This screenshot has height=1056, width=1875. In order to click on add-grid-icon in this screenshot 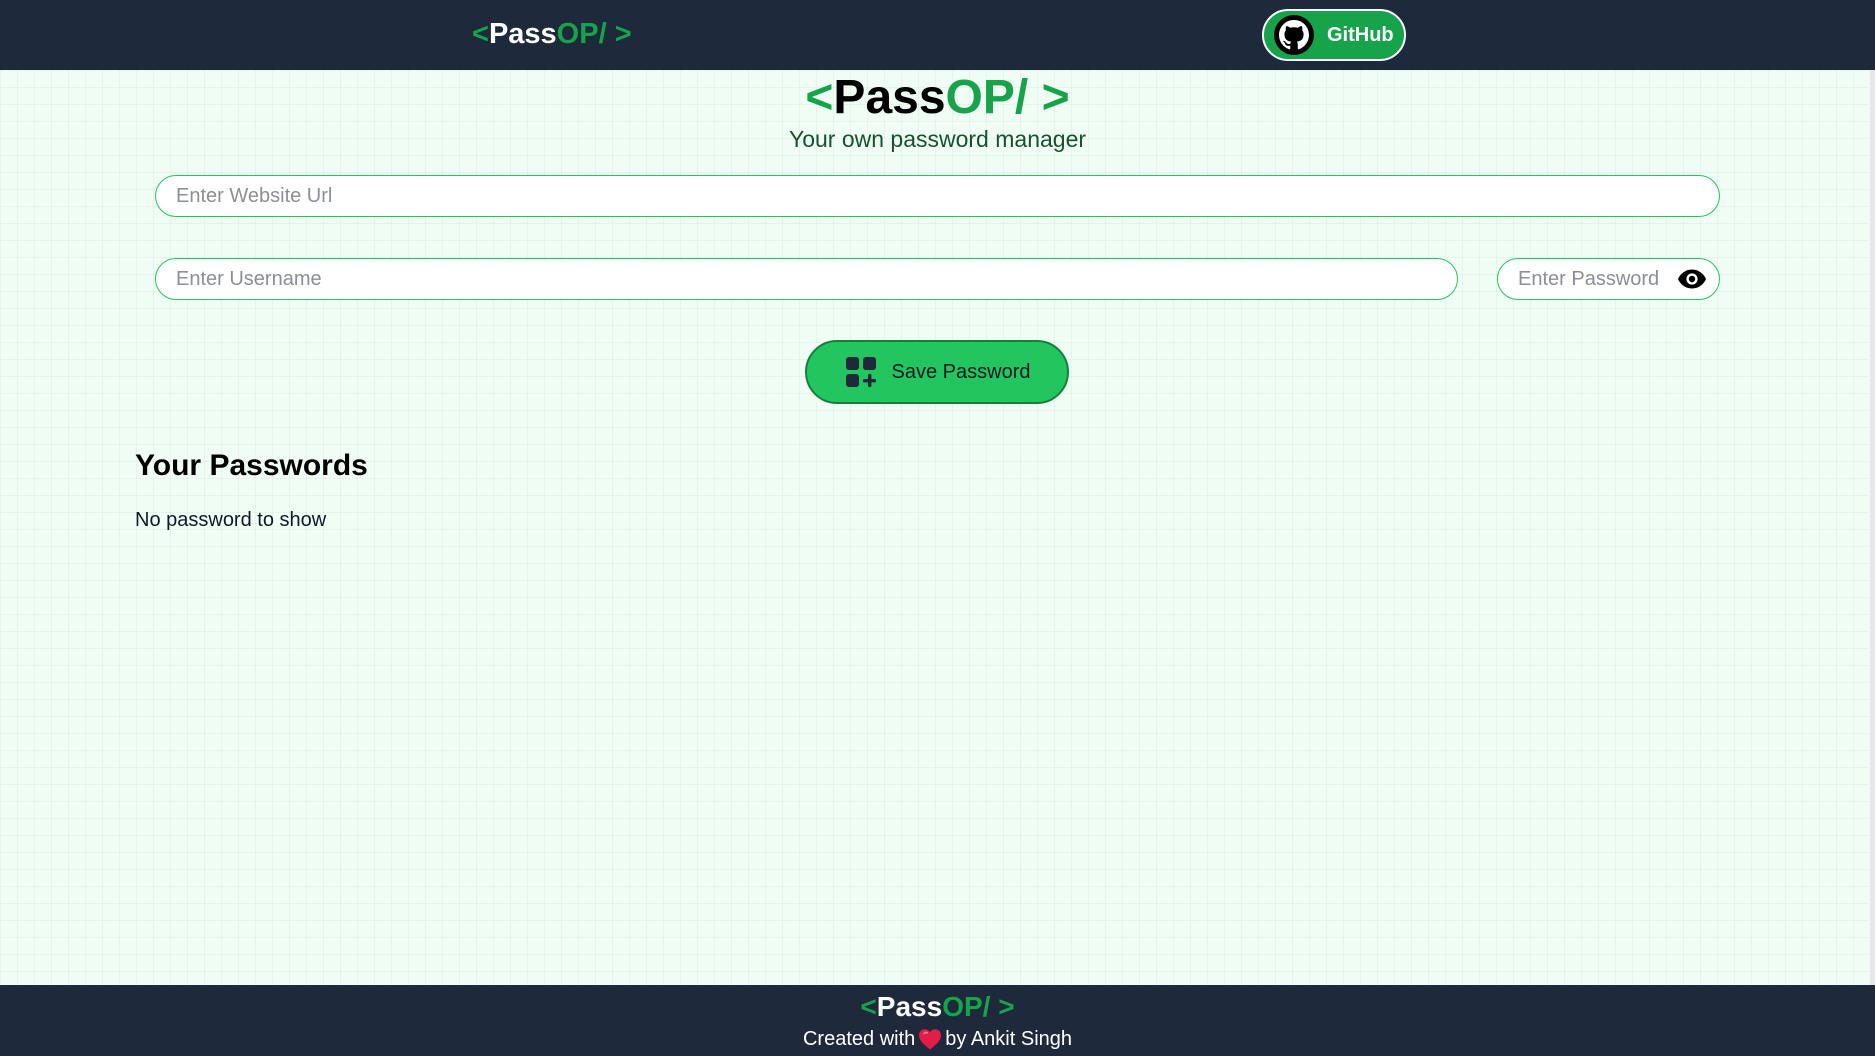, I will do `click(861, 372)`.